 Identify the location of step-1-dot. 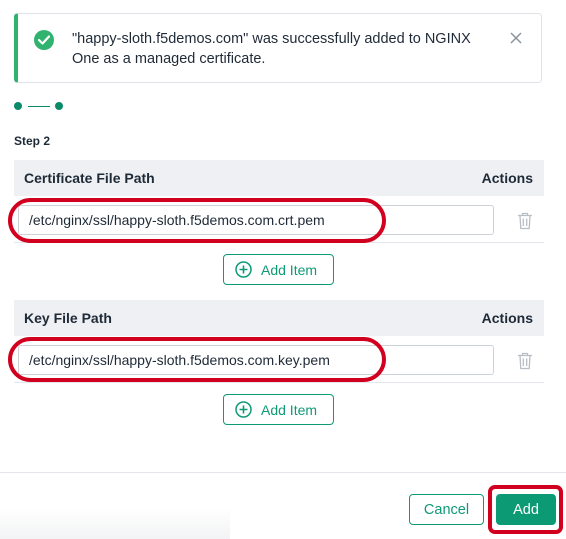
(18, 106).